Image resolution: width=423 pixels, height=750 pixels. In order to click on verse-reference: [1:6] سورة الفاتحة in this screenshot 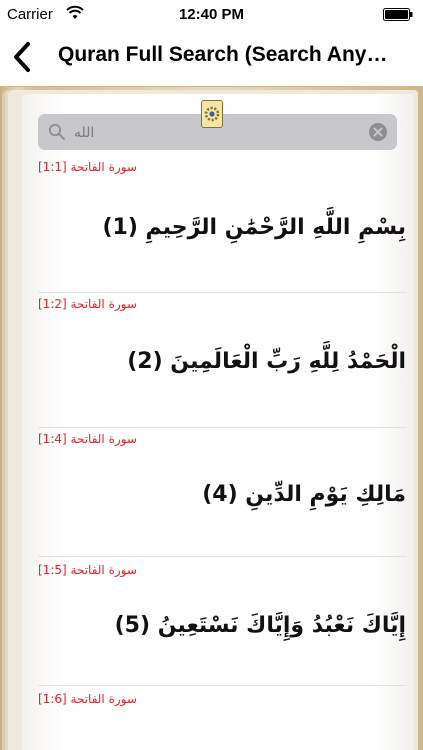, I will do `click(87, 699)`.